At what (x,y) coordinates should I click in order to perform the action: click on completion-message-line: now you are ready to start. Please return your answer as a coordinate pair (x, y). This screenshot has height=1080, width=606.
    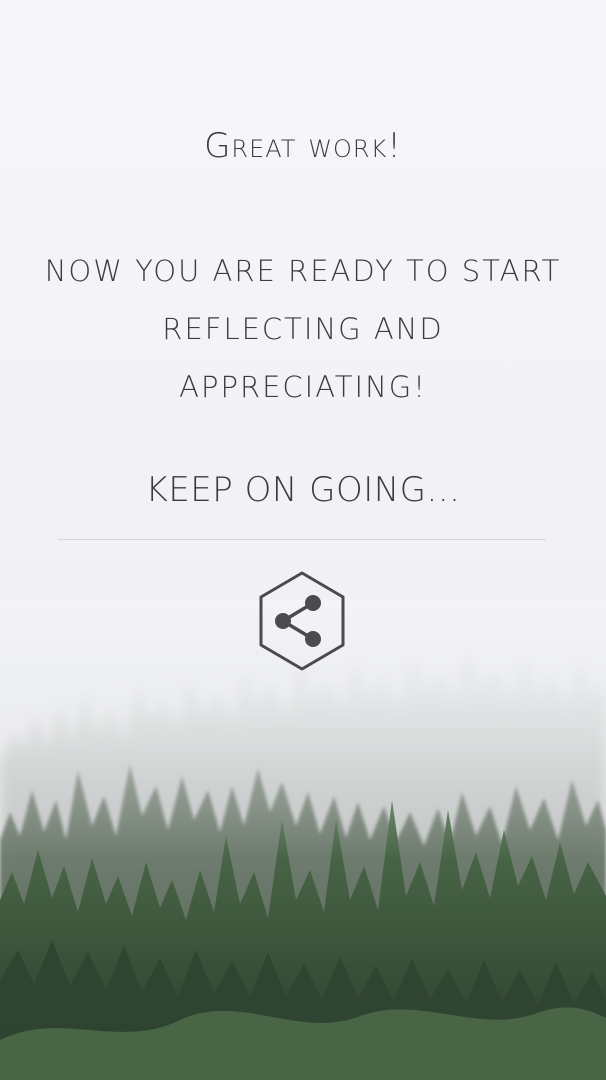
    Looking at the image, I should click on (303, 271).